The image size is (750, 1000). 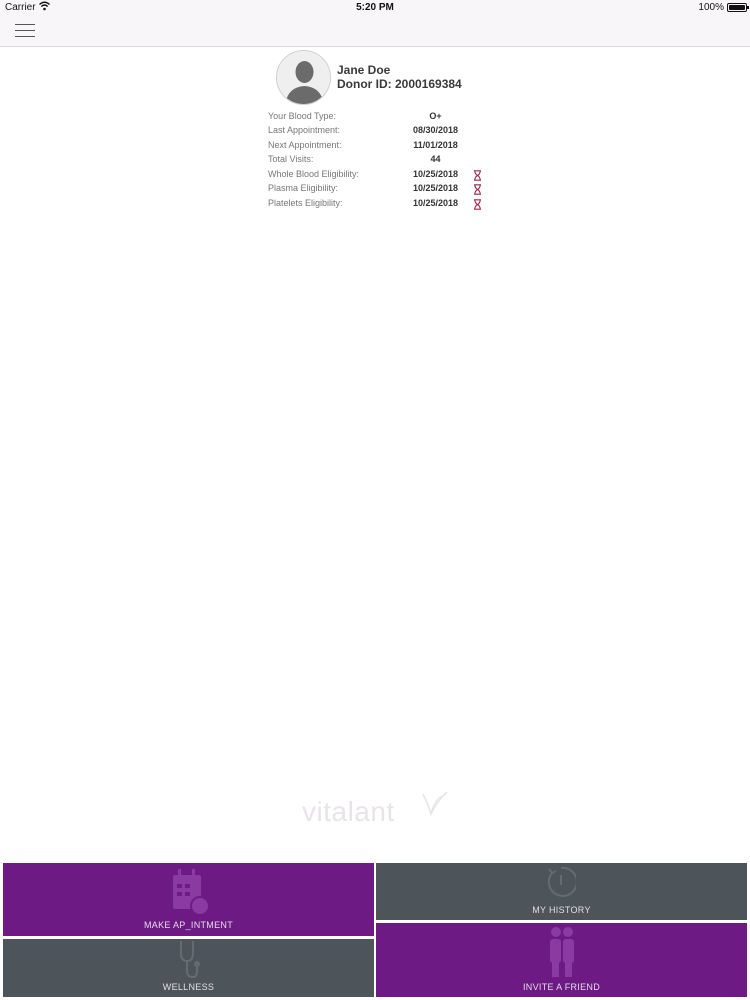 What do you see at coordinates (435, 145) in the screenshot?
I see `info-value: 11/01/2018` at bounding box center [435, 145].